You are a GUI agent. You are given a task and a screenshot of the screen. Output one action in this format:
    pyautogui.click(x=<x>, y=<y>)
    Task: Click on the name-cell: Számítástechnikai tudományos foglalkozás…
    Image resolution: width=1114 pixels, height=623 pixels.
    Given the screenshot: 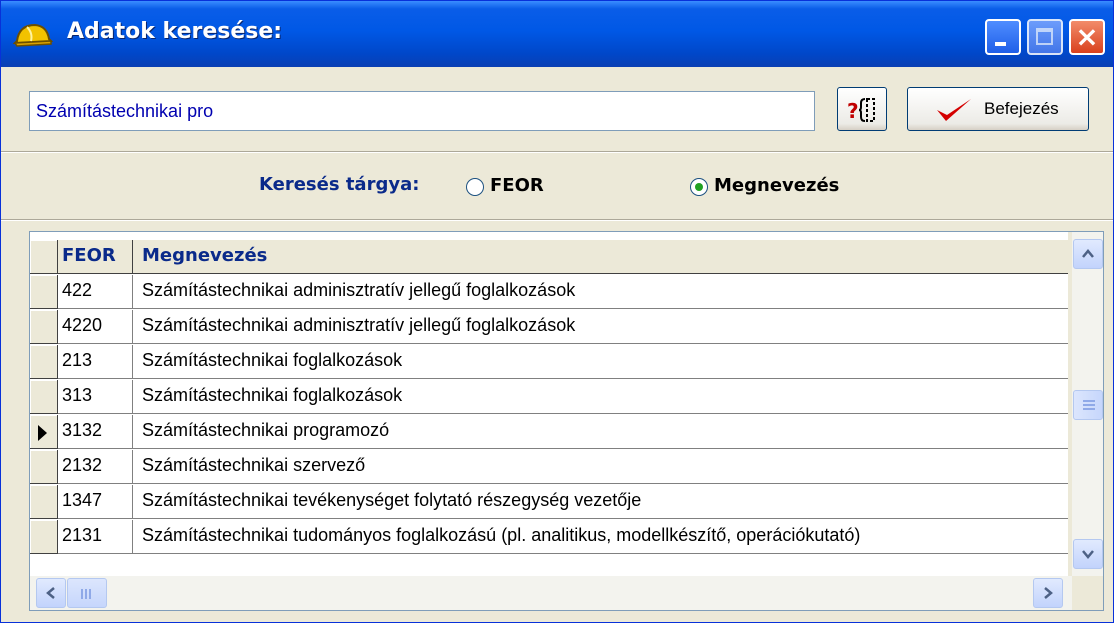 What is the action you would take?
    pyautogui.click(x=600, y=537)
    